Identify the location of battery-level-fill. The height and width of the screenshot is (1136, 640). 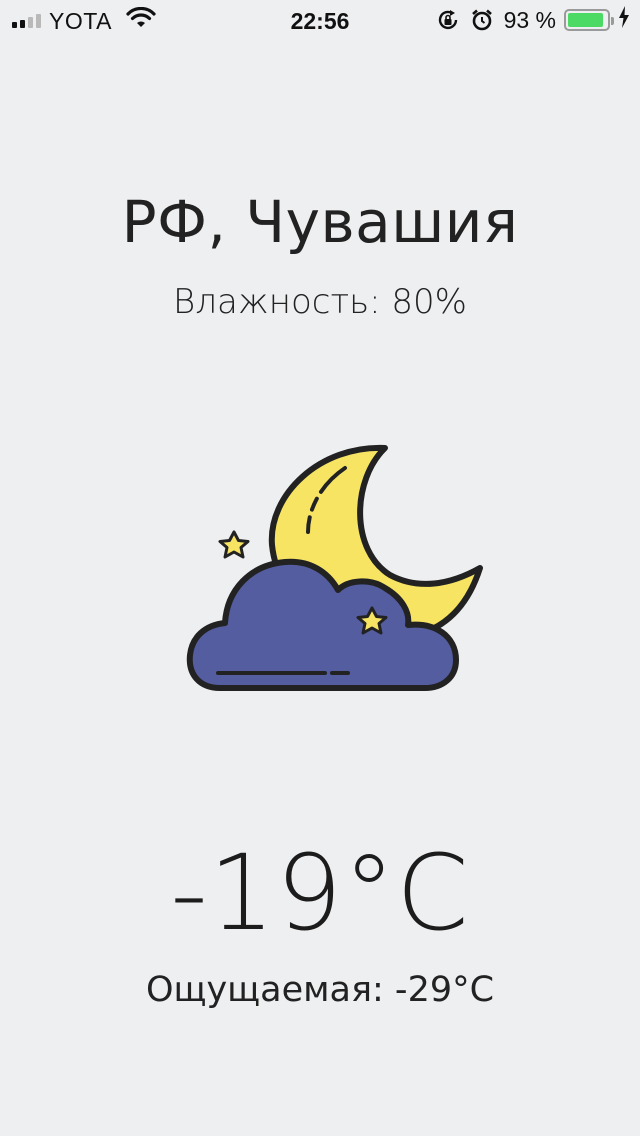
(585, 20).